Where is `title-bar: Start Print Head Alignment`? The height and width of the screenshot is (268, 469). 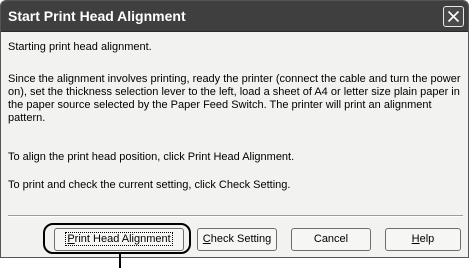 title-bar: Start Print Head Alignment is located at coordinates (234, 16).